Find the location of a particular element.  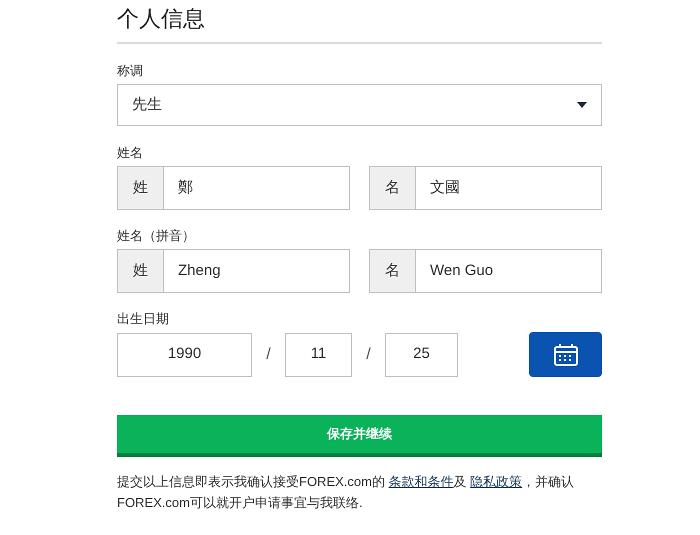

calendar-button is located at coordinates (565, 354).